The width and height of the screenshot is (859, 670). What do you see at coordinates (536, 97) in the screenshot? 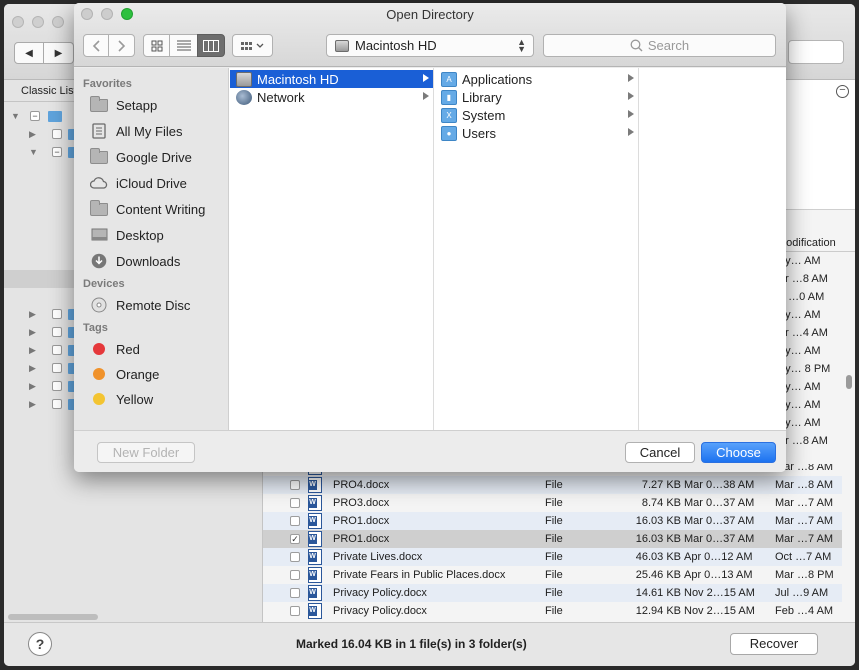
I see `column-item-library: ▮ Library` at bounding box center [536, 97].